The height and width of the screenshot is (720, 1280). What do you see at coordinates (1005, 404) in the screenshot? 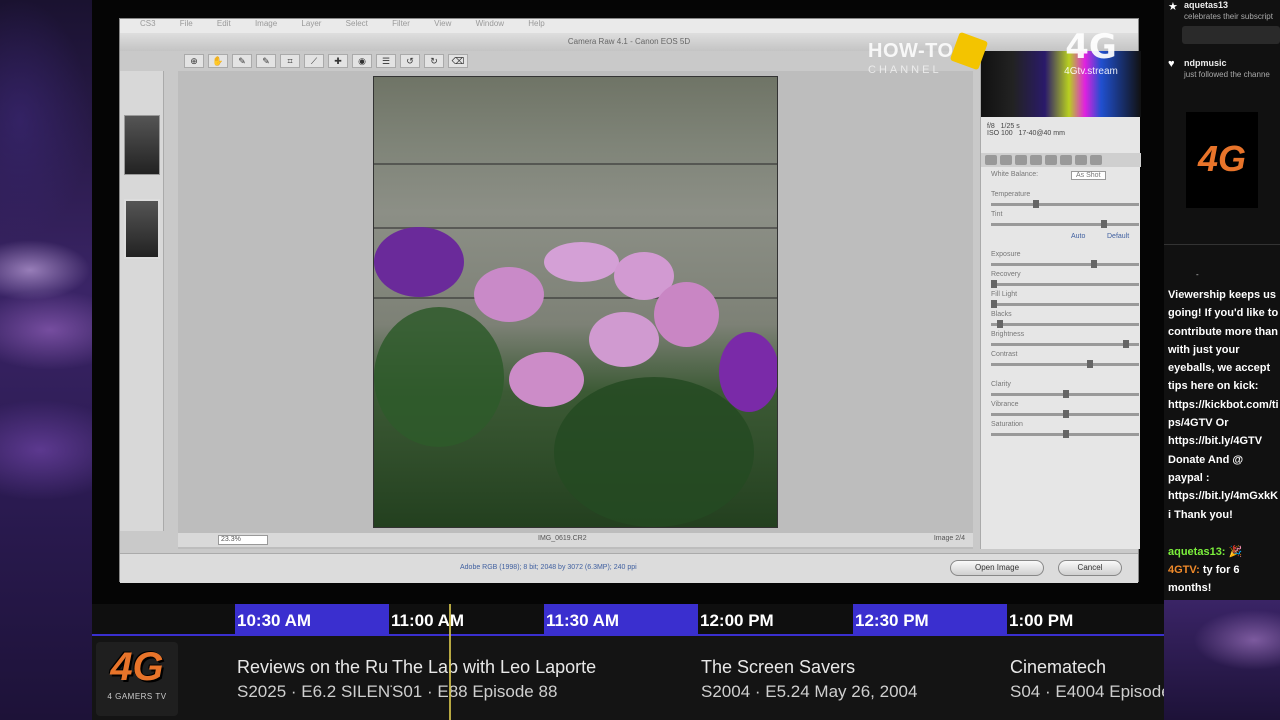
I see `slider-label: Vibrance` at bounding box center [1005, 404].